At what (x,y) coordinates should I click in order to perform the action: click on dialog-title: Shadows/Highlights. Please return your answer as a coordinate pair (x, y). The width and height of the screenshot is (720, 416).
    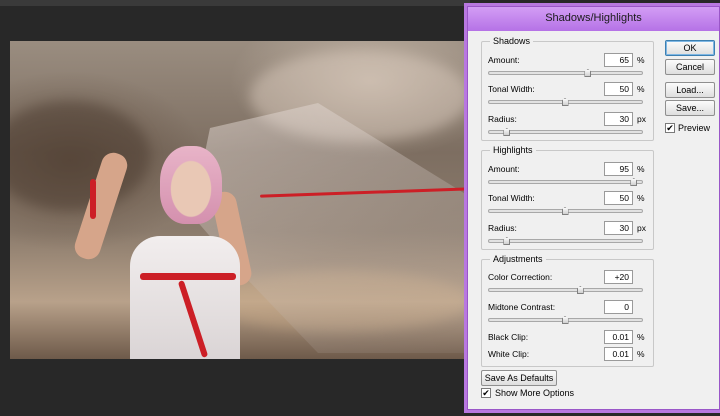
    Looking at the image, I should click on (593, 18).